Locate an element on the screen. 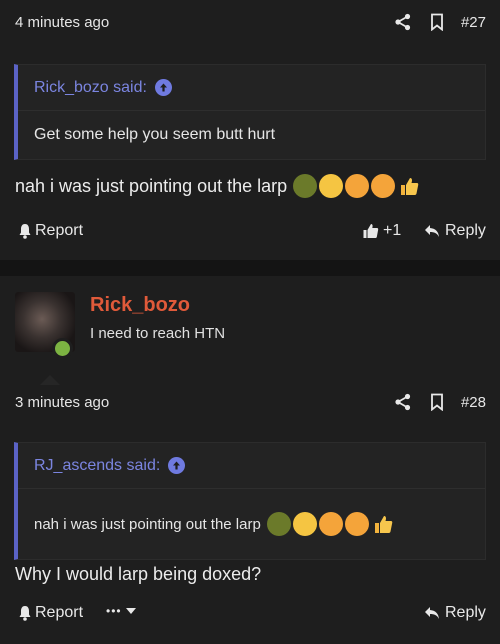  quote-text: Get some help you seem butt hurt is located at coordinates (155, 134).